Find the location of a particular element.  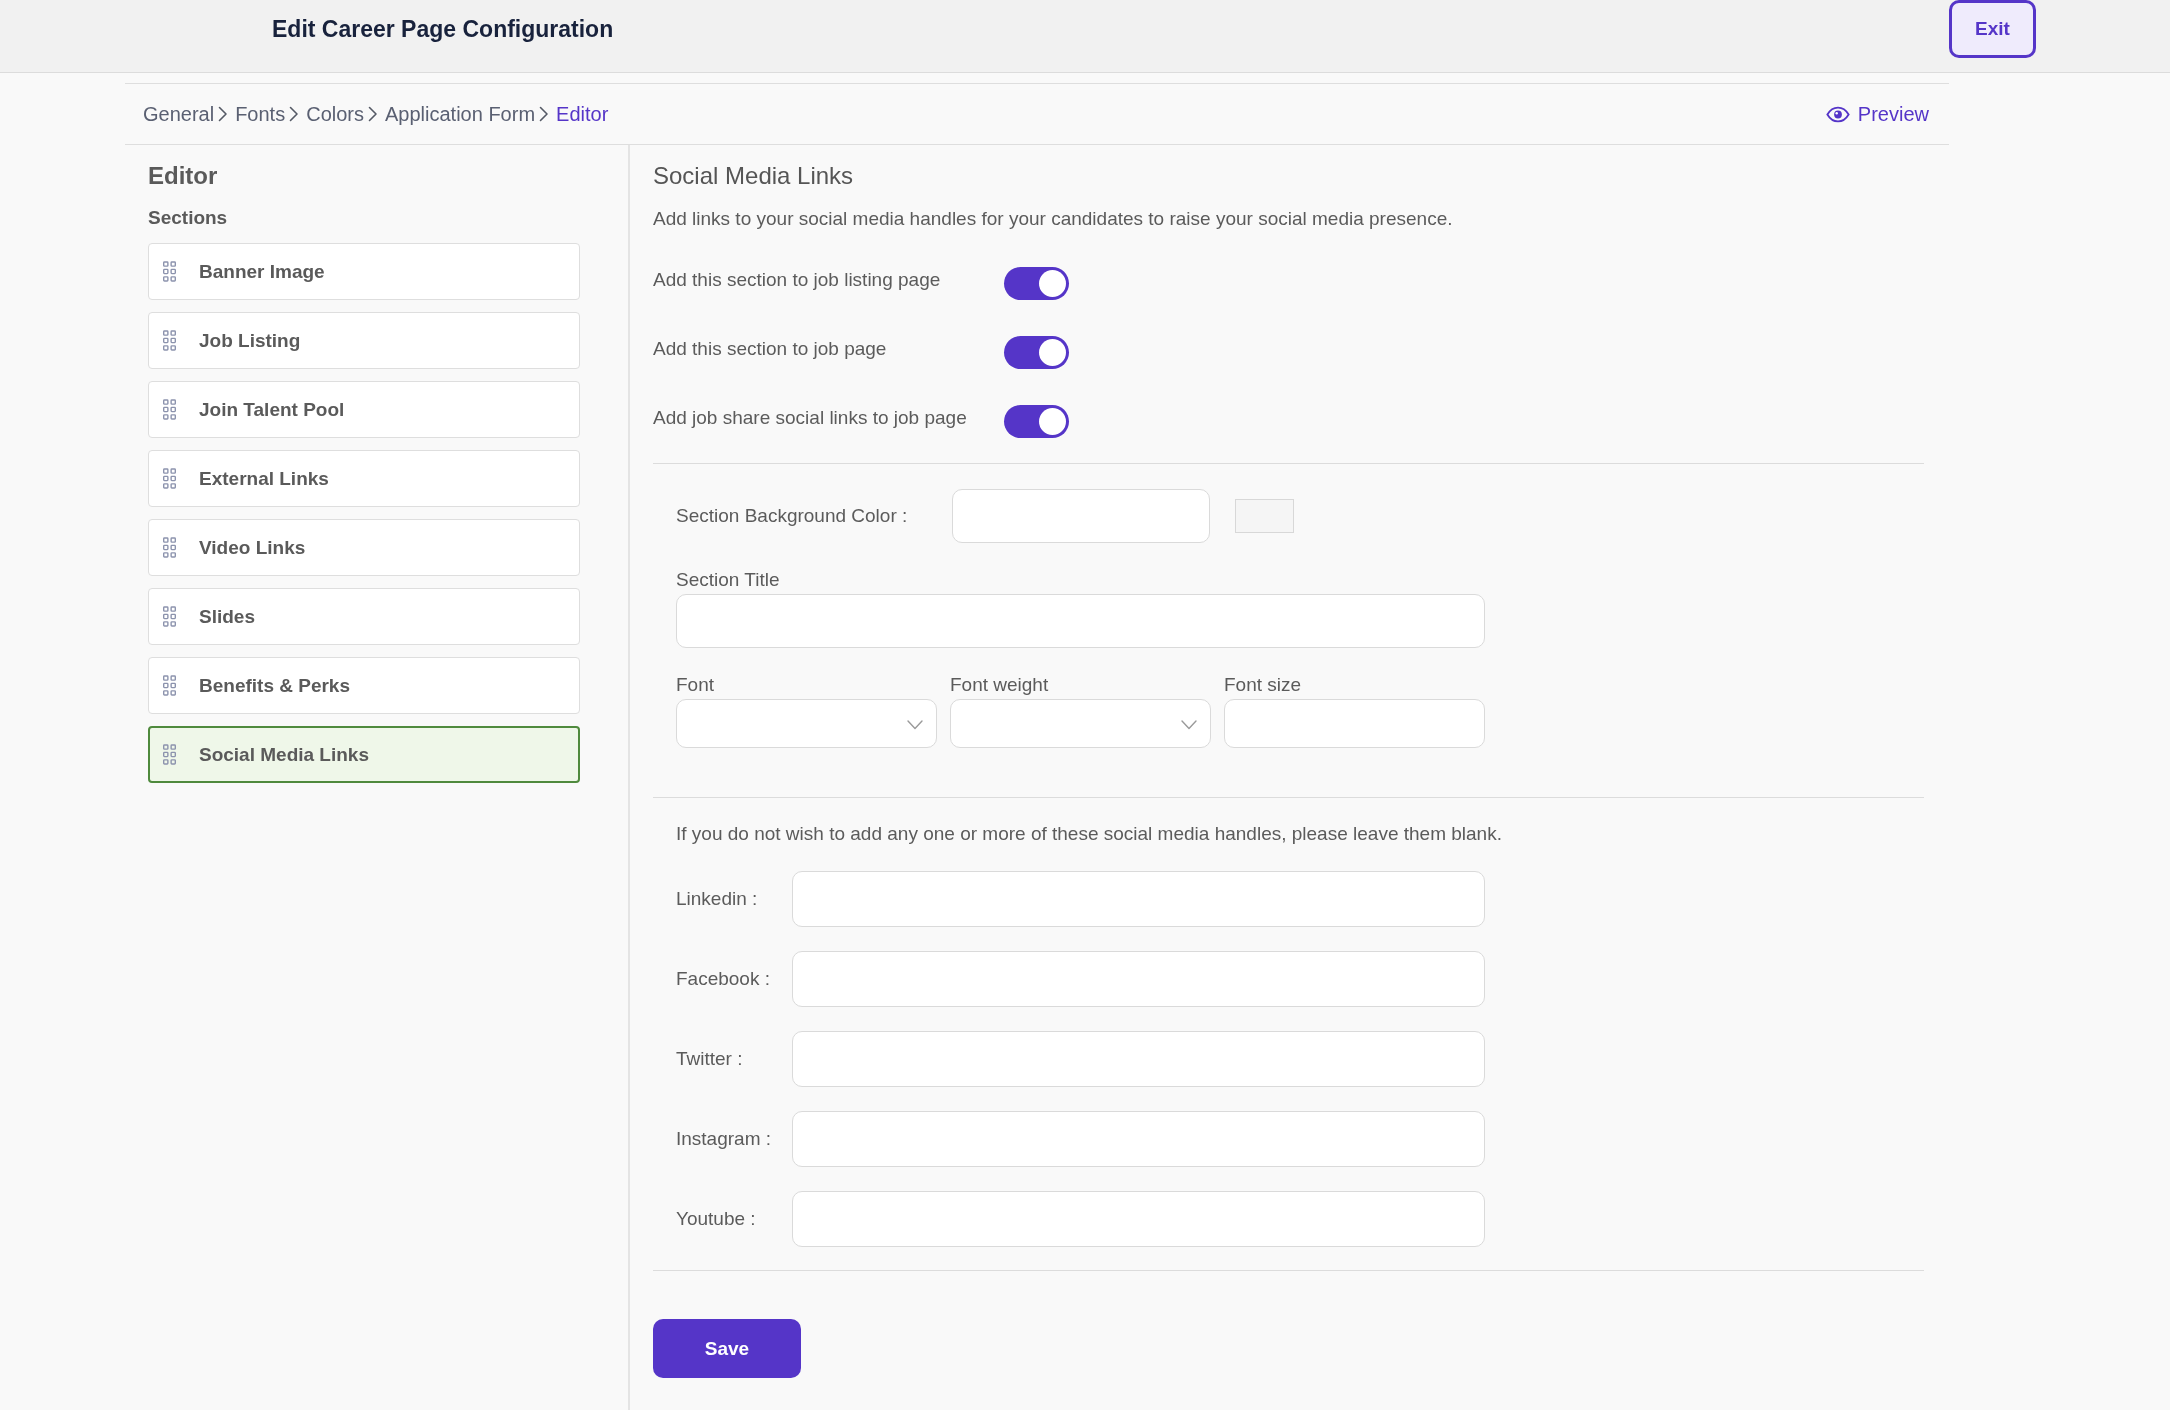

field-label: Youtube : is located at coordinates (716, 1219).